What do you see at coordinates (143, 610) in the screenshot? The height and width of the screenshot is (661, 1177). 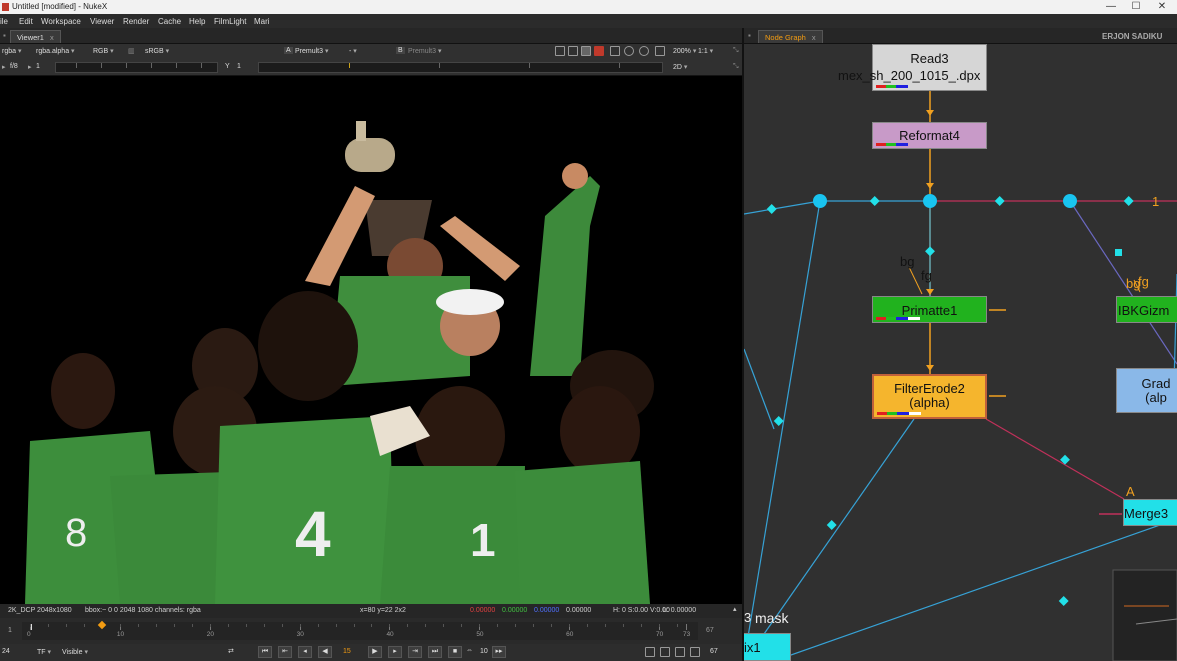 I see `bbox-info: bbox:~ 0 0 2048 1080 channels: rgba` at bounding box center [143, 610].